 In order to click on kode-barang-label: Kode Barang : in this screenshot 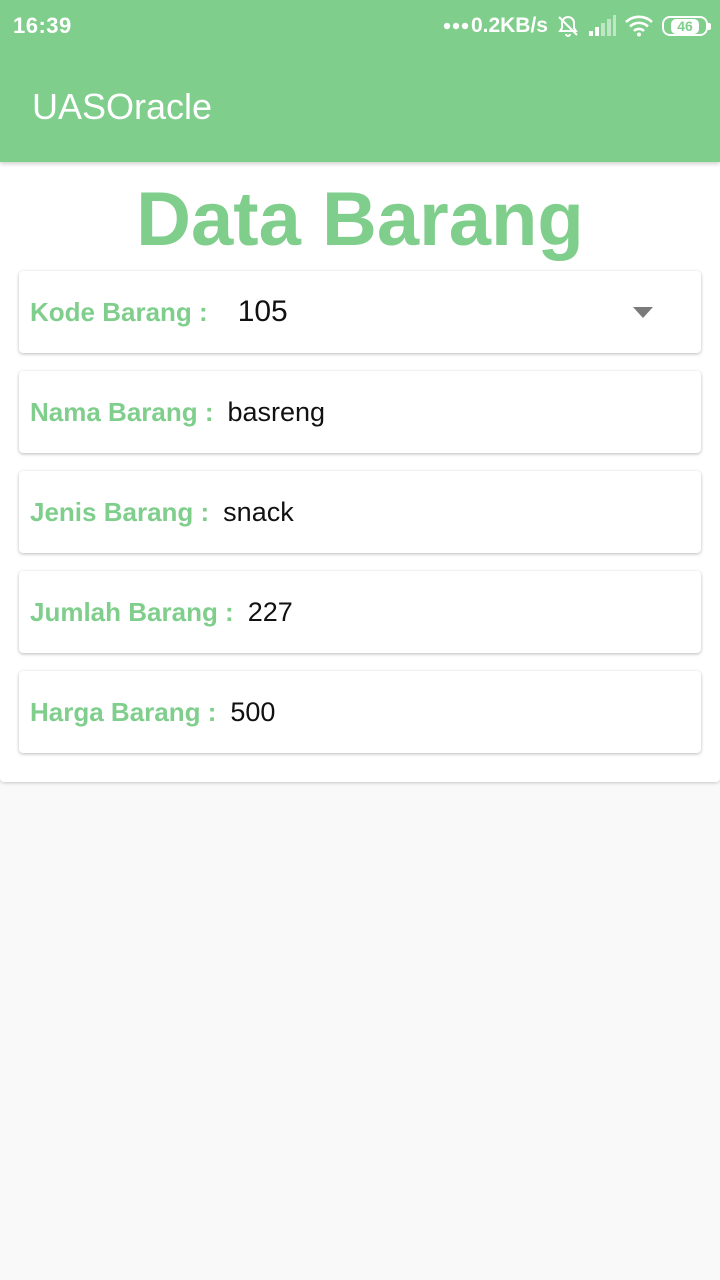, I will do `click(119, 311)`.